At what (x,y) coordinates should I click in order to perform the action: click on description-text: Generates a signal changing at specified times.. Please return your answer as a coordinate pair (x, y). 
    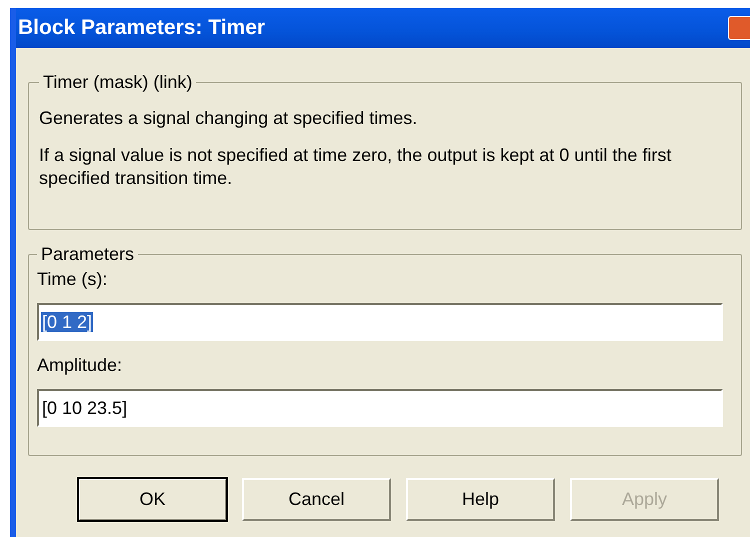
    Looking at the image, I should click on (228, 118).